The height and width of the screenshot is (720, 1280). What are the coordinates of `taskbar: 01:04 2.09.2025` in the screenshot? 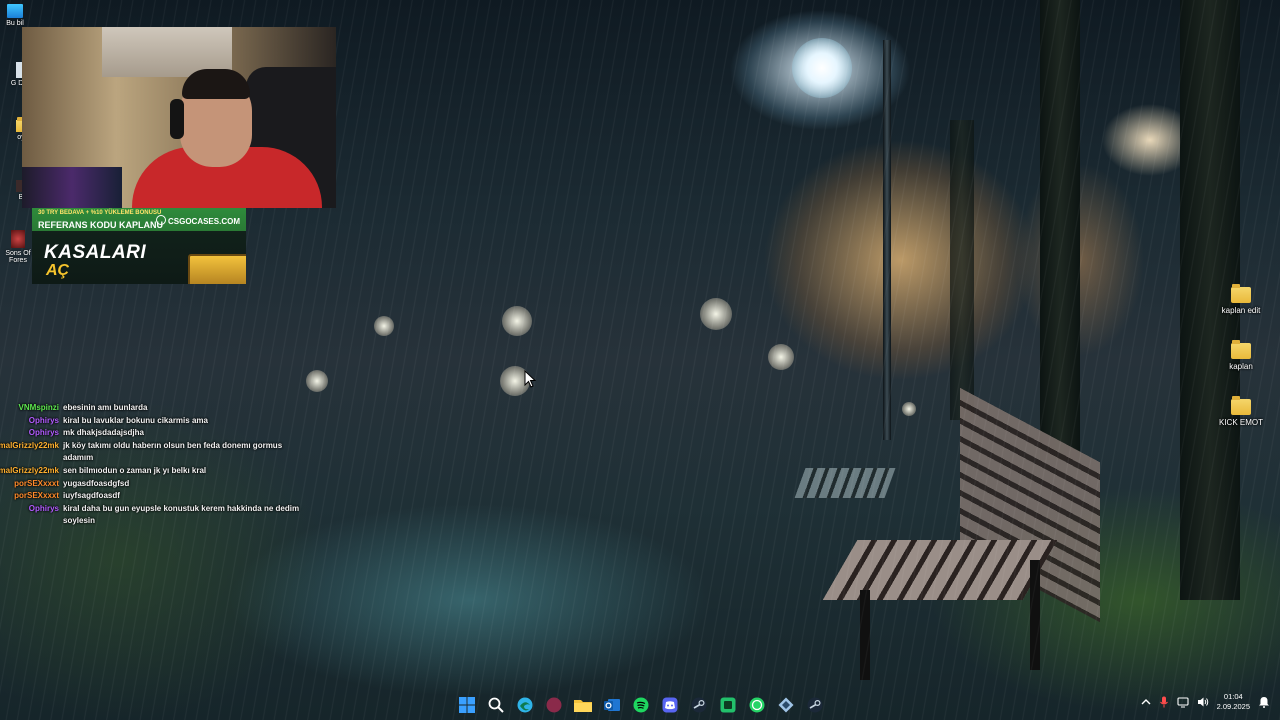 It's located at (640, 705).